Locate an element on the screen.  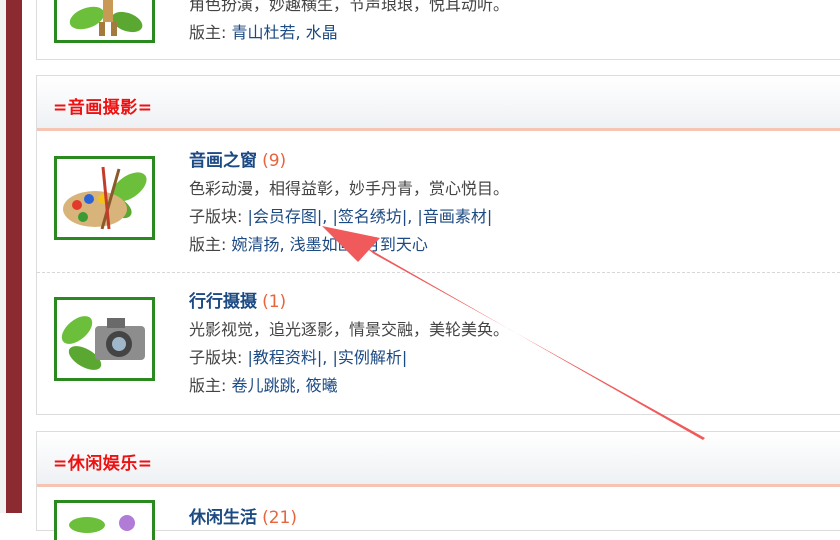
forum-name-link: 休闲生活 is located at coordinates (223, 518).